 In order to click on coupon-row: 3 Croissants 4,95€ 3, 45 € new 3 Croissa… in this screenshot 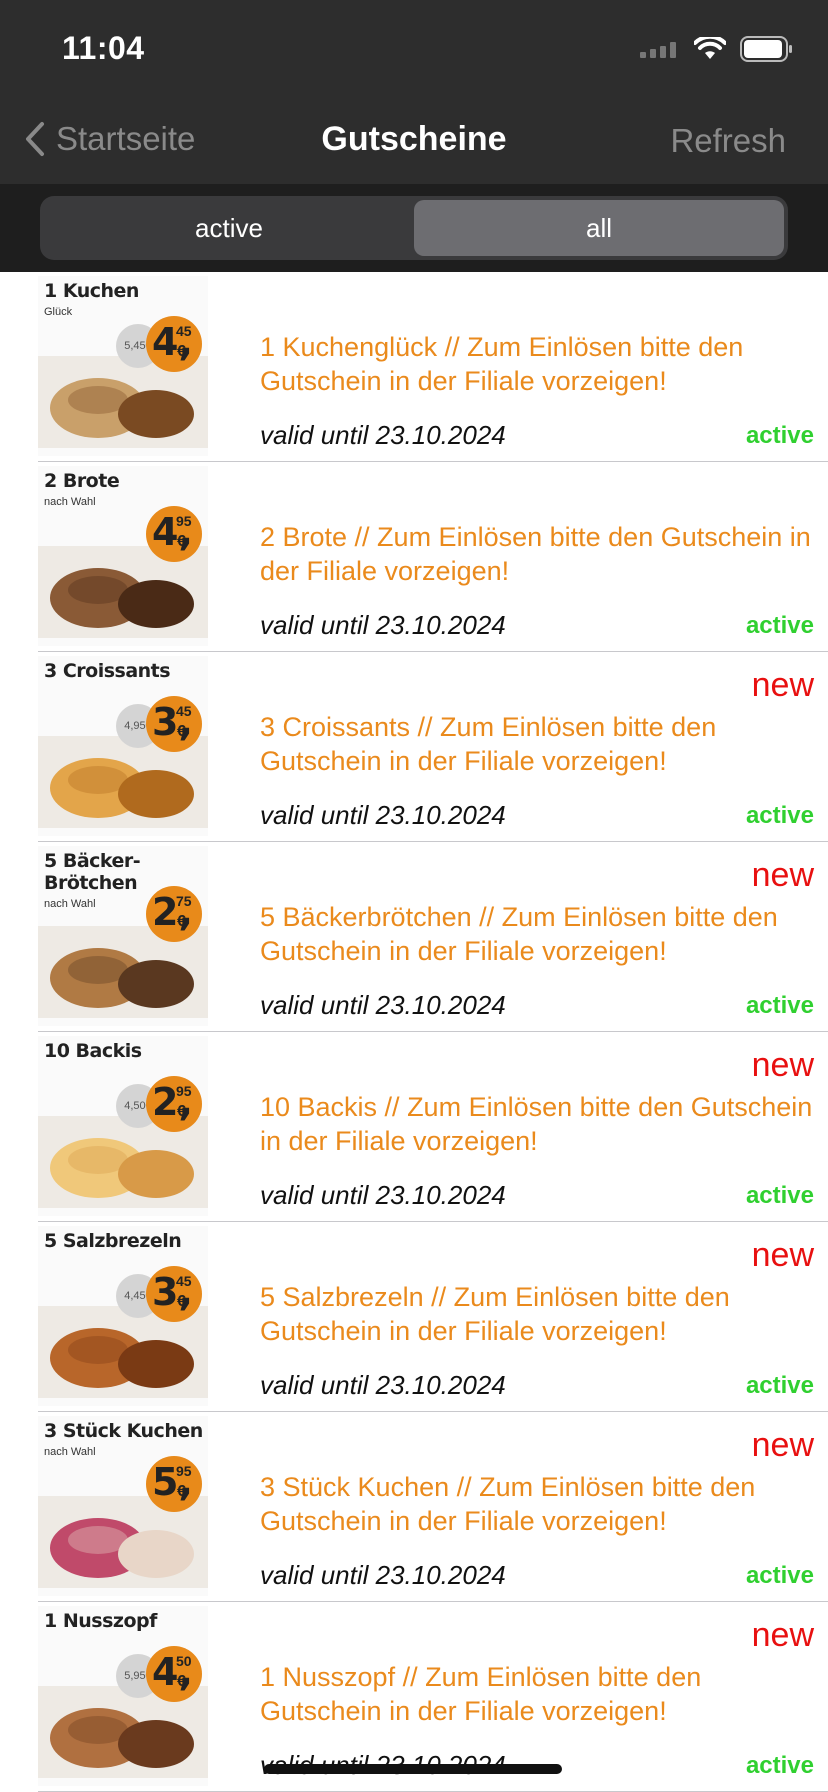, I will do `click(433, 747)`.